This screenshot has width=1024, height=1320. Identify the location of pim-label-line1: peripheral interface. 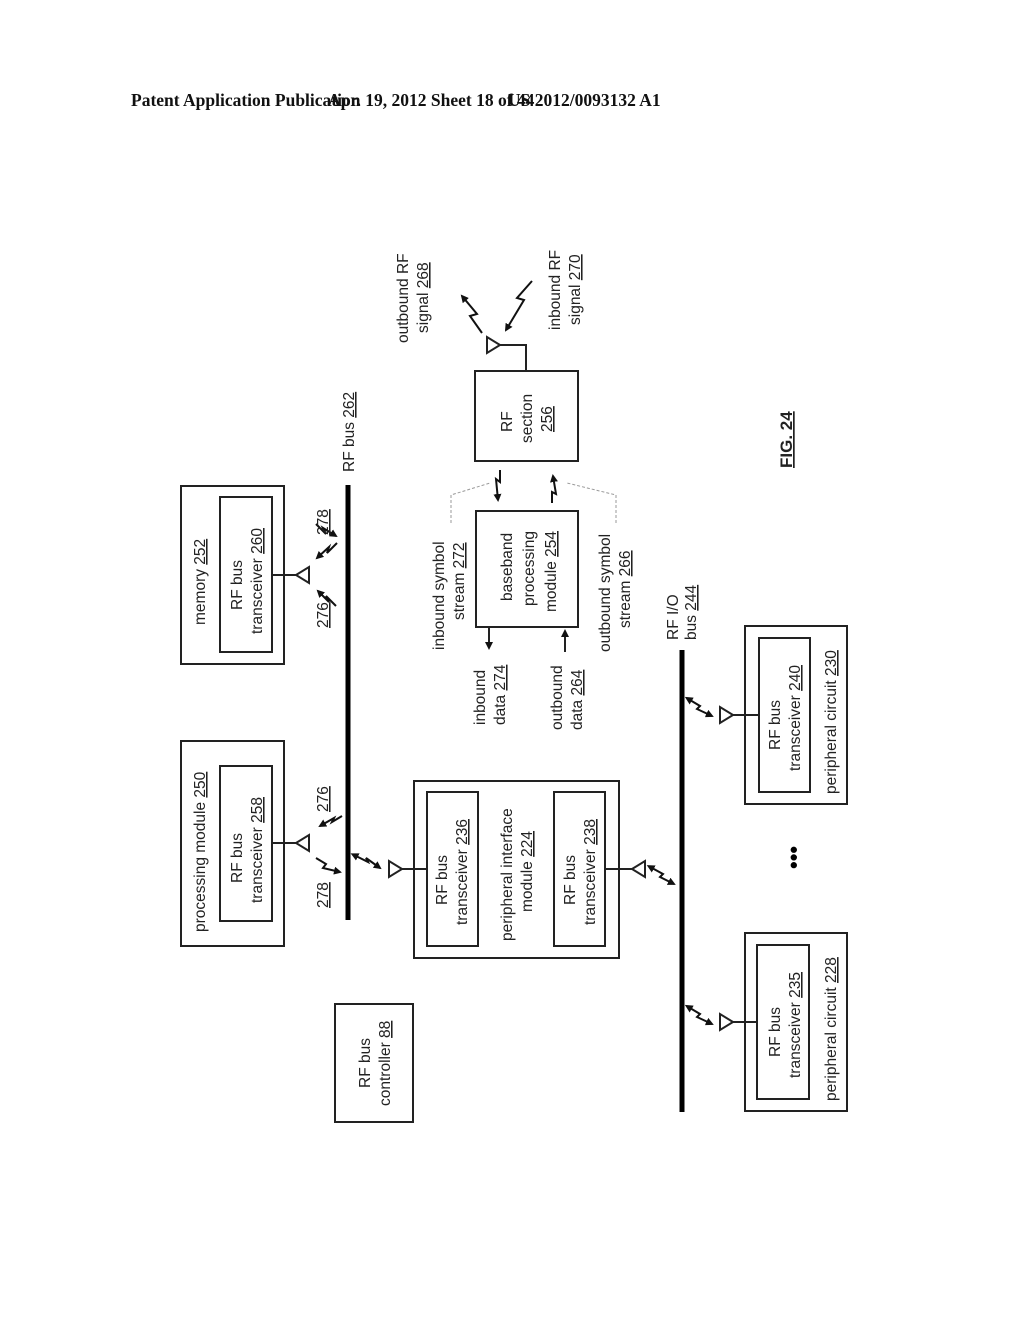
(507, 874).